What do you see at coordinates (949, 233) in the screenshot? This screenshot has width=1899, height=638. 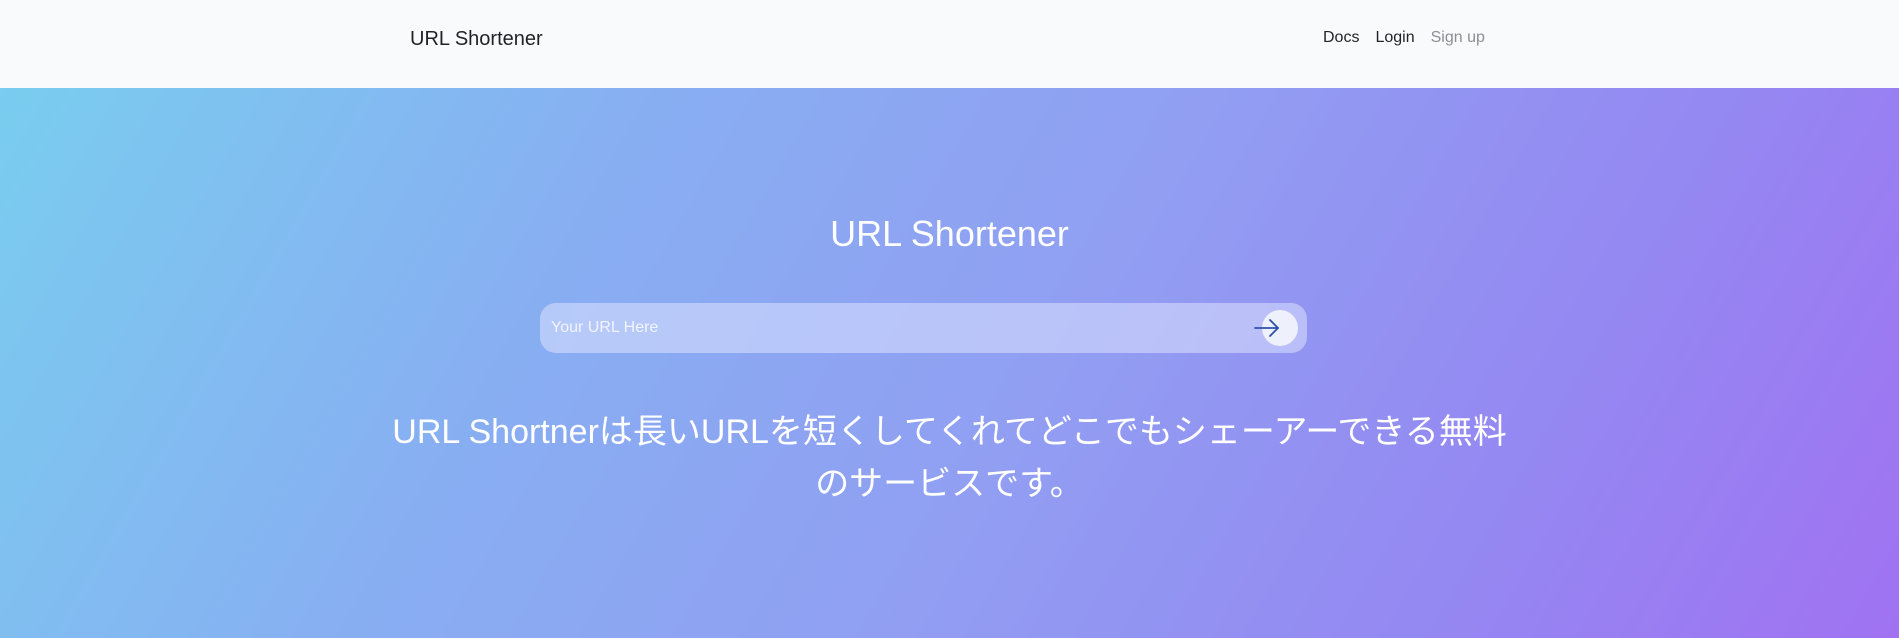 I see `hero-title: URL Shortener` at bounding box center [949, 233].